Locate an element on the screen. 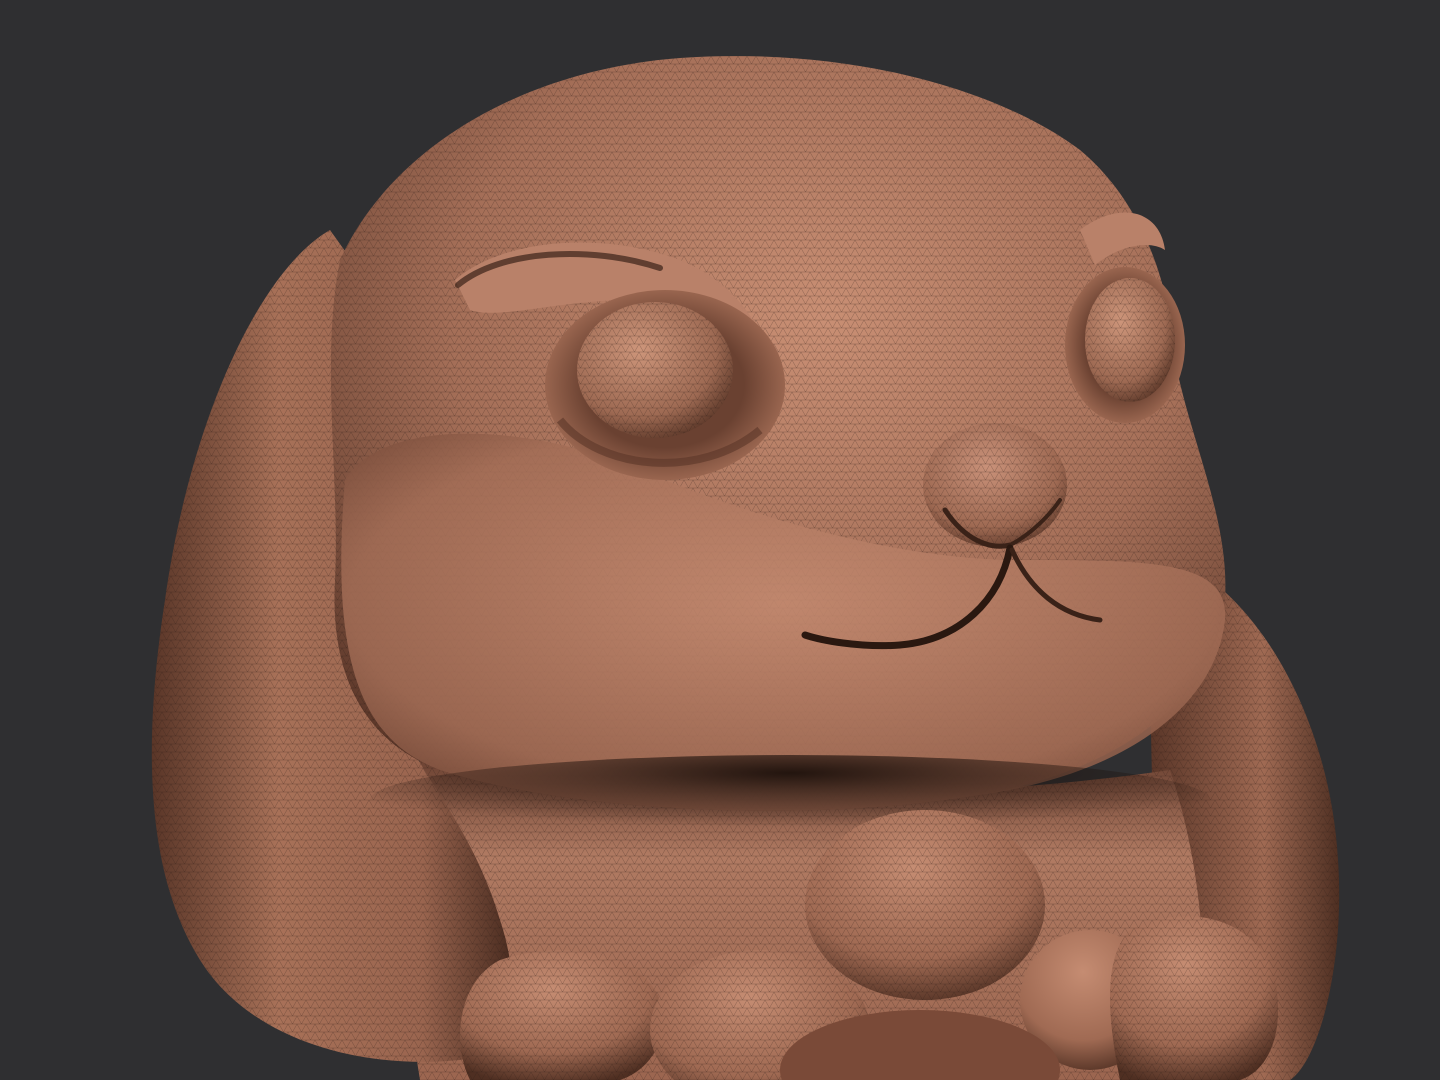  left-paw is located at coordinates (561, 1015).